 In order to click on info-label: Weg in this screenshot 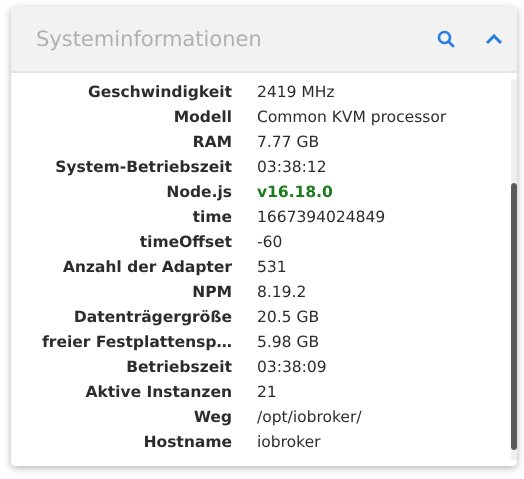, I will do `click(212, 417)`.